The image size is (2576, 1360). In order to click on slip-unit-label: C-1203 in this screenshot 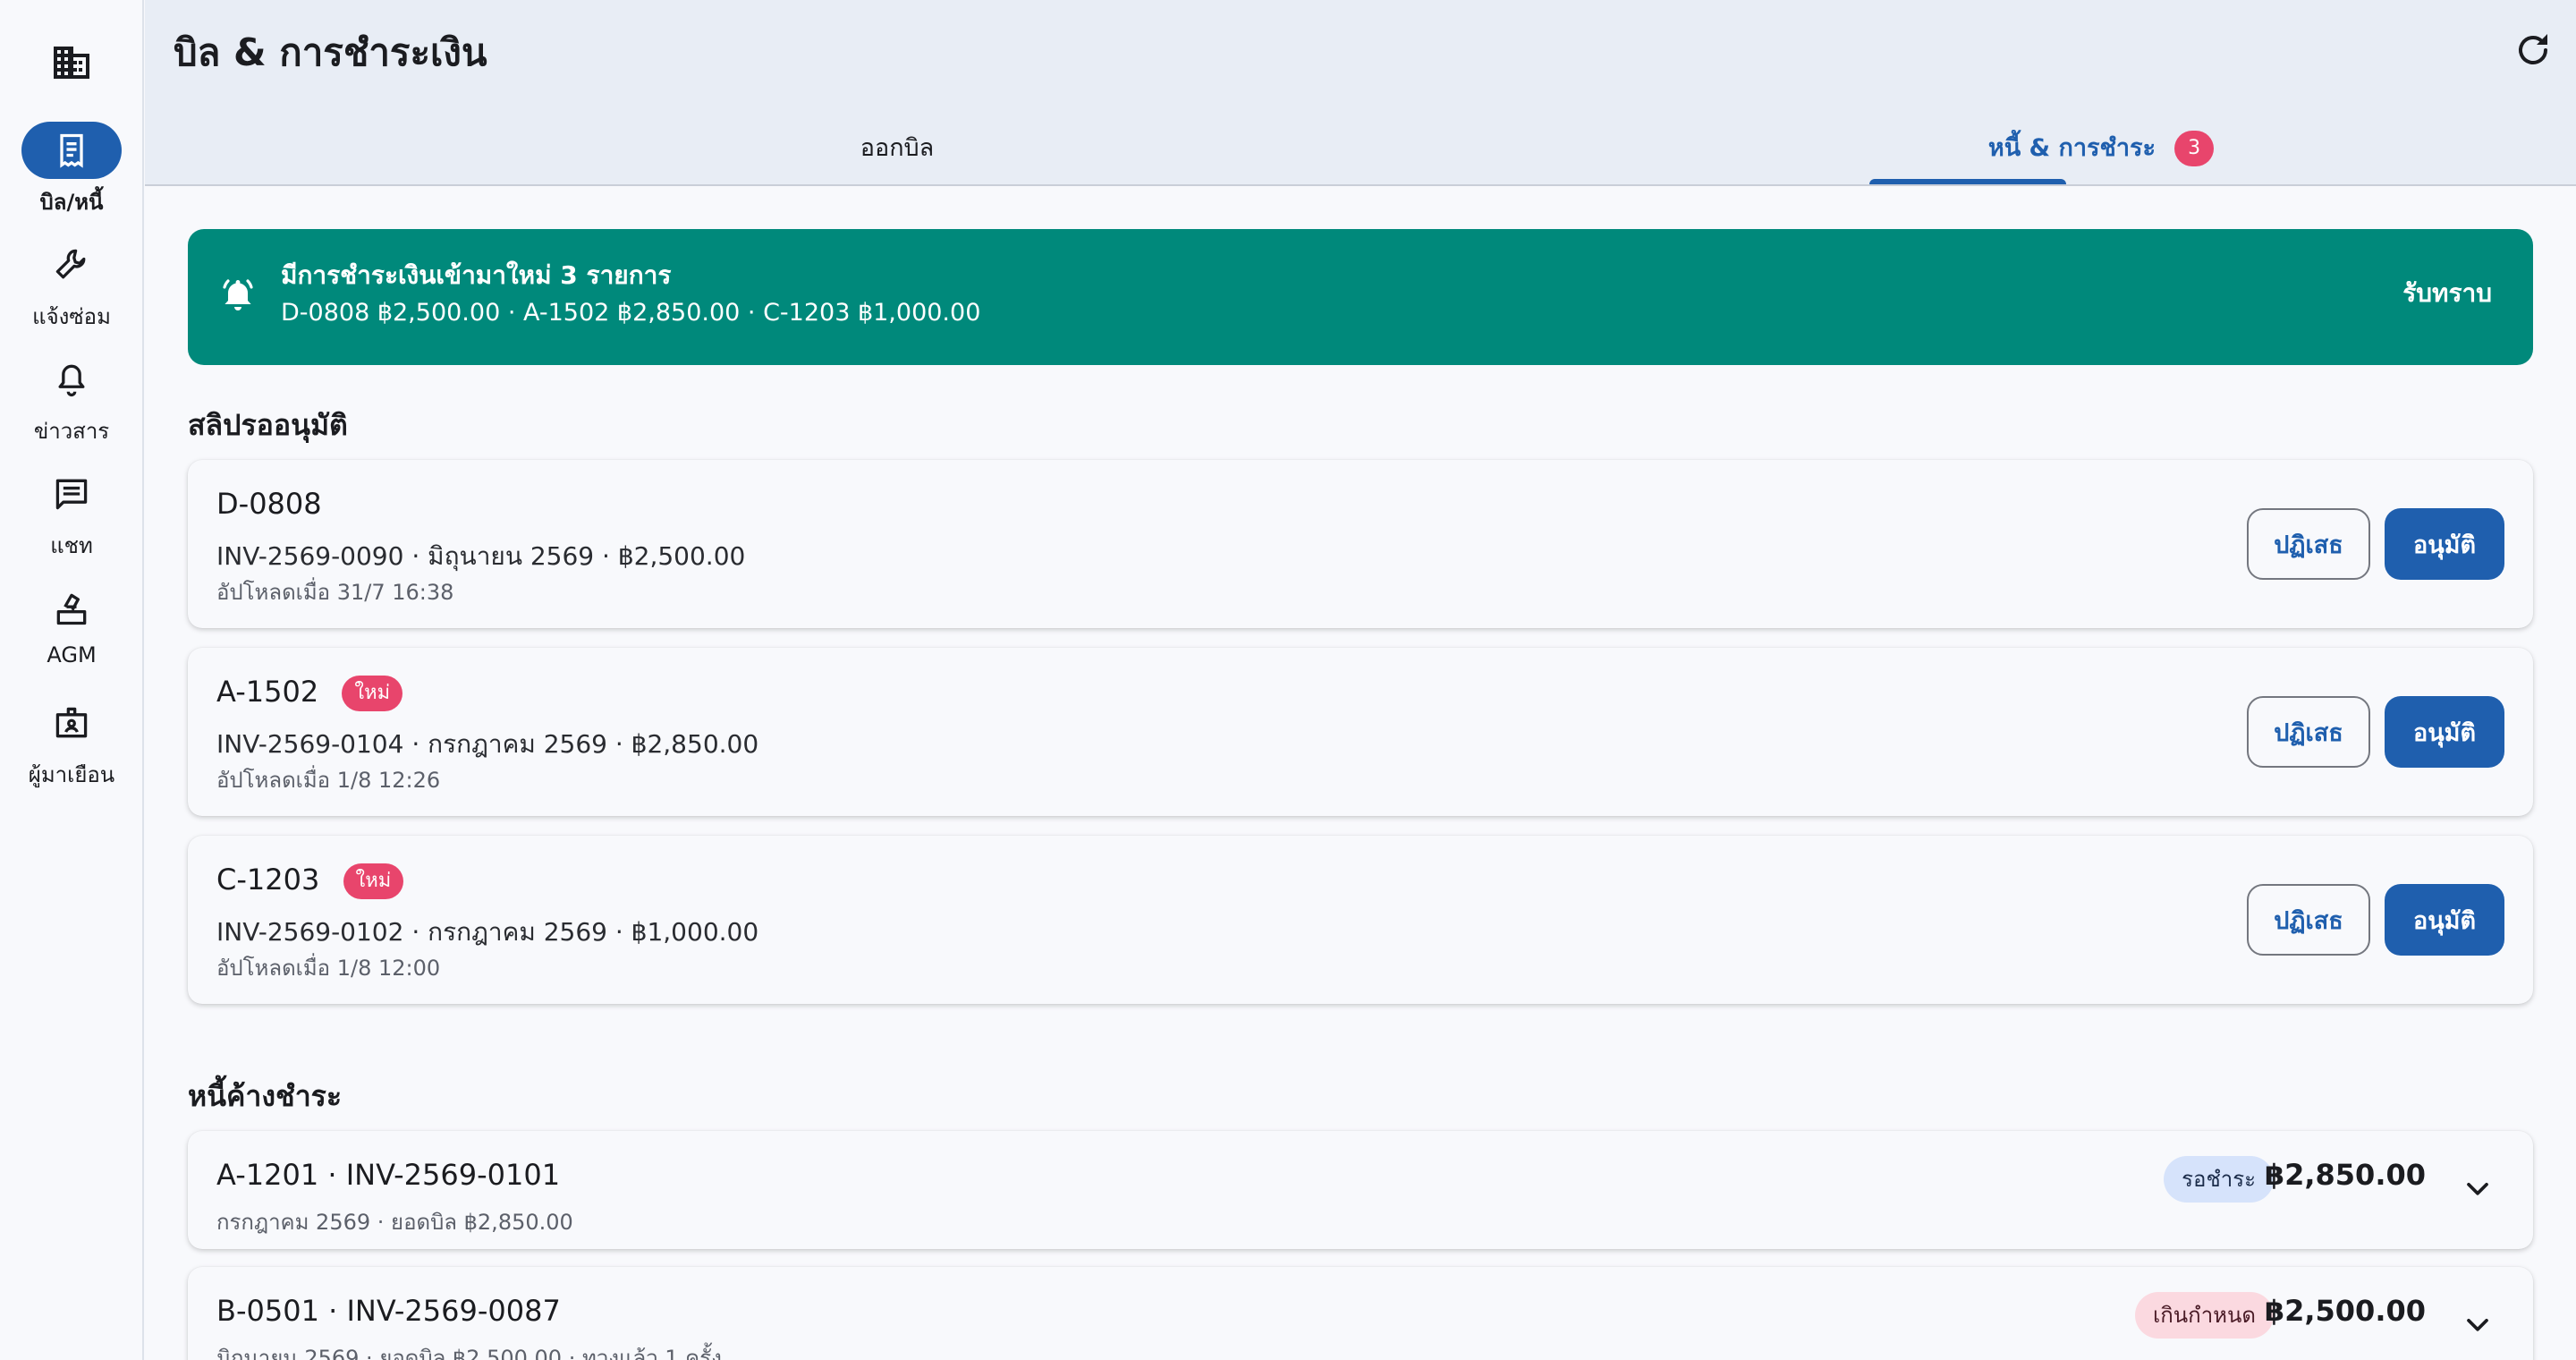, I will do `click(268, 880)`.